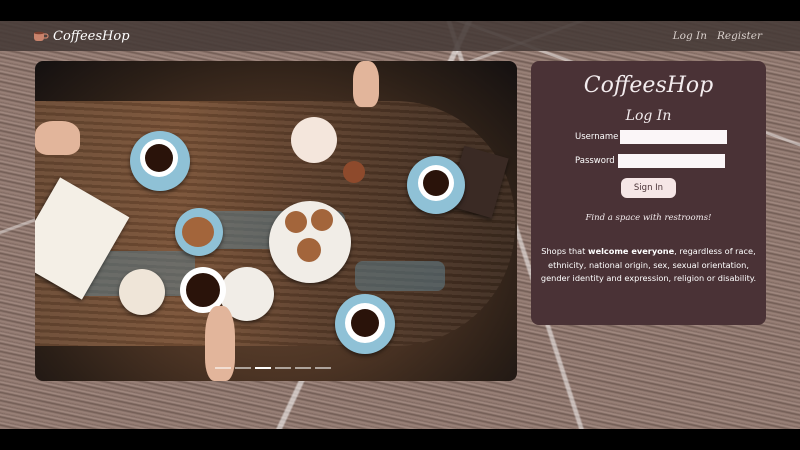 Image resolution: width=800 pixels, height=450 pixels. What do you see at coordinates (597, 137) in the screenshot?
I see `username-label: Username` at bounding box center [597, 137].